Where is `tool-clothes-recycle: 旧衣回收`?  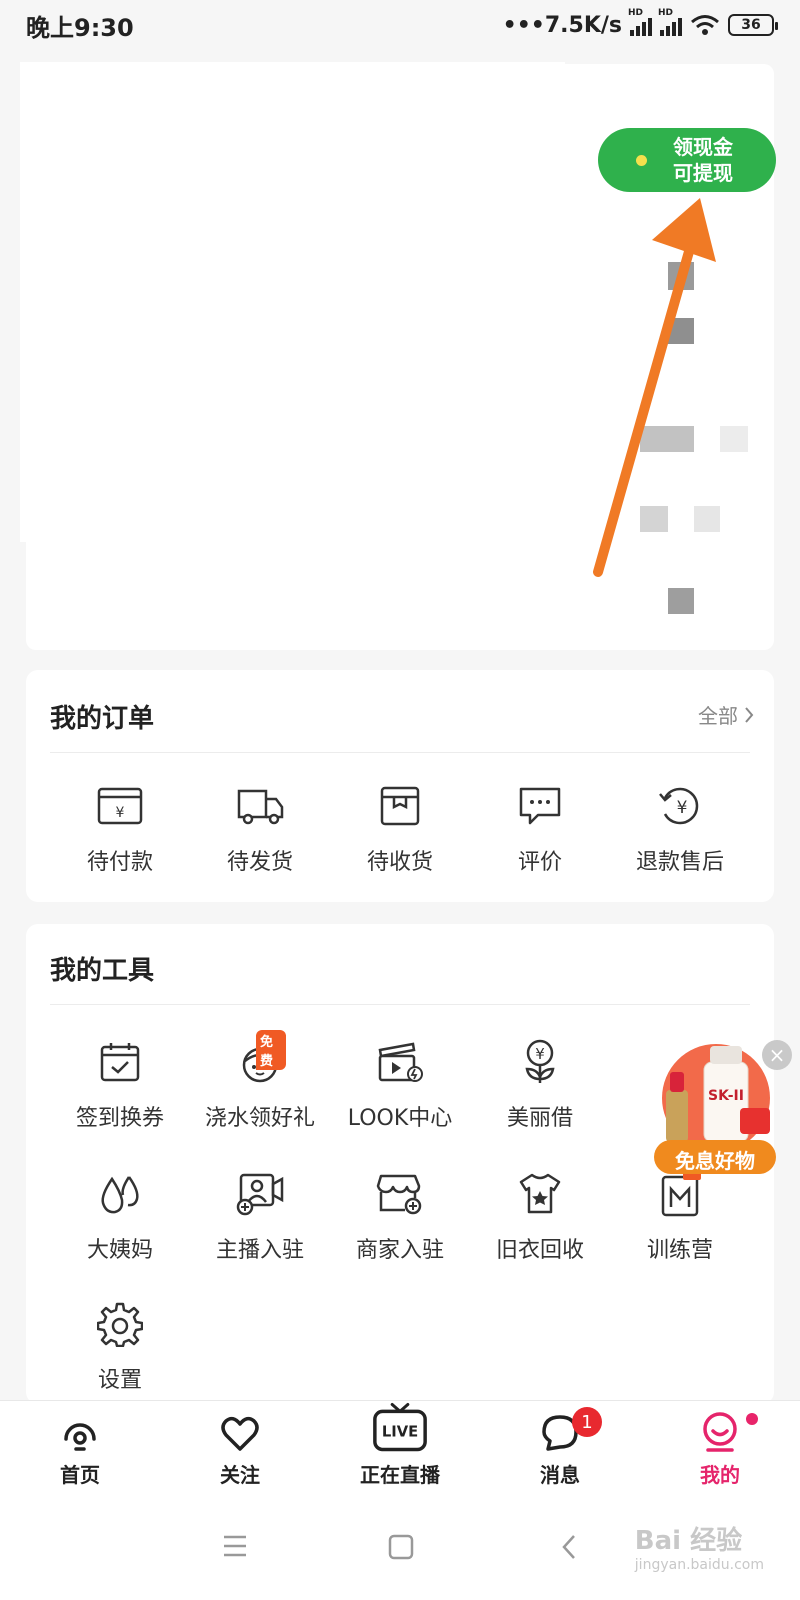
tool-clothes-recycle: 旧衣回收 is located at coordinates (540, 1216).